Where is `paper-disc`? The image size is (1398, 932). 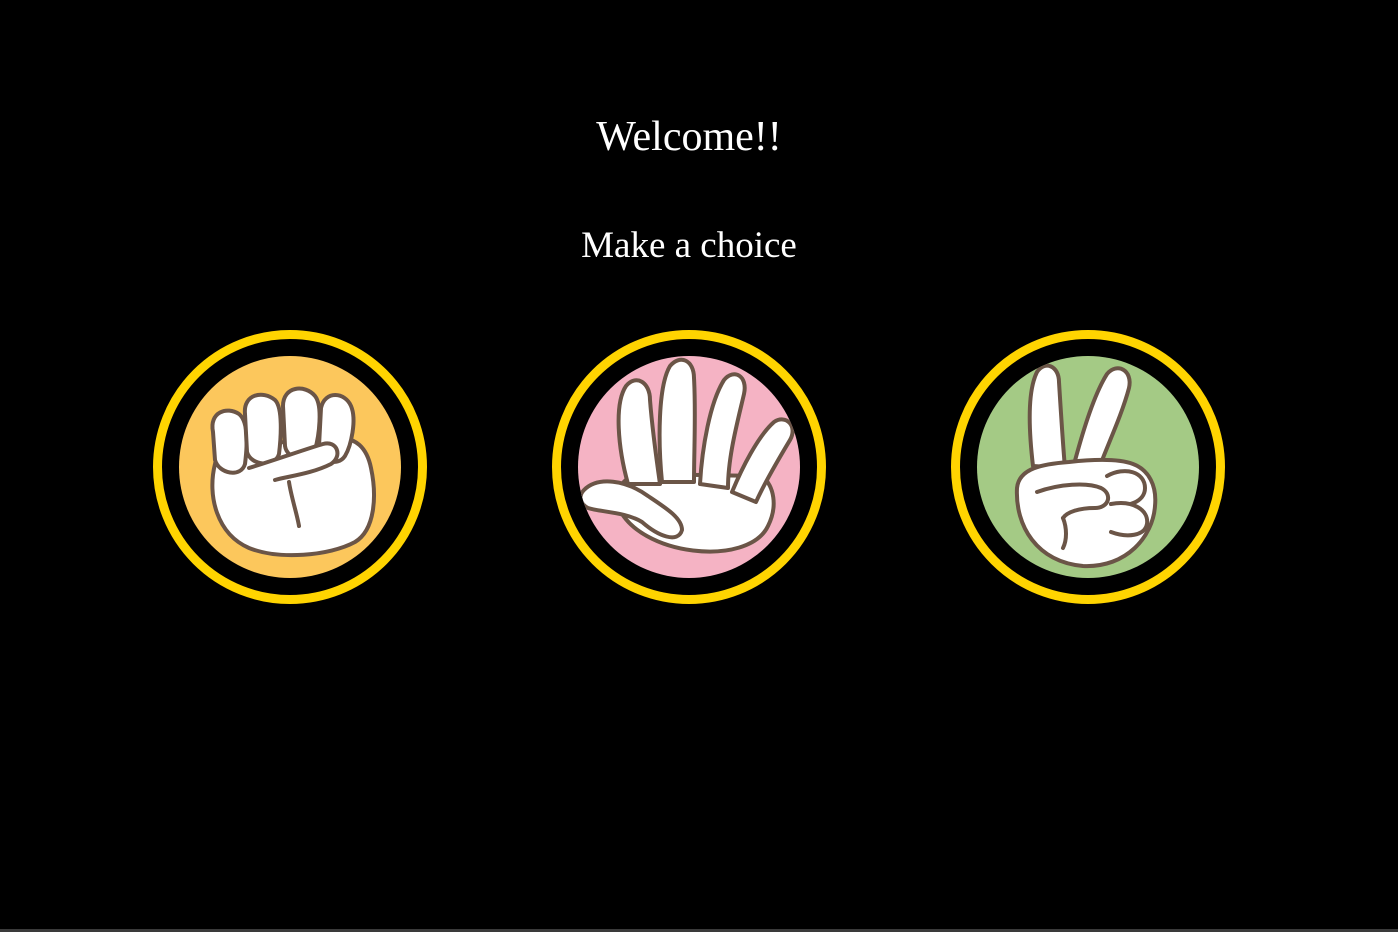
paper-disc is located at coordinates (689, 467).